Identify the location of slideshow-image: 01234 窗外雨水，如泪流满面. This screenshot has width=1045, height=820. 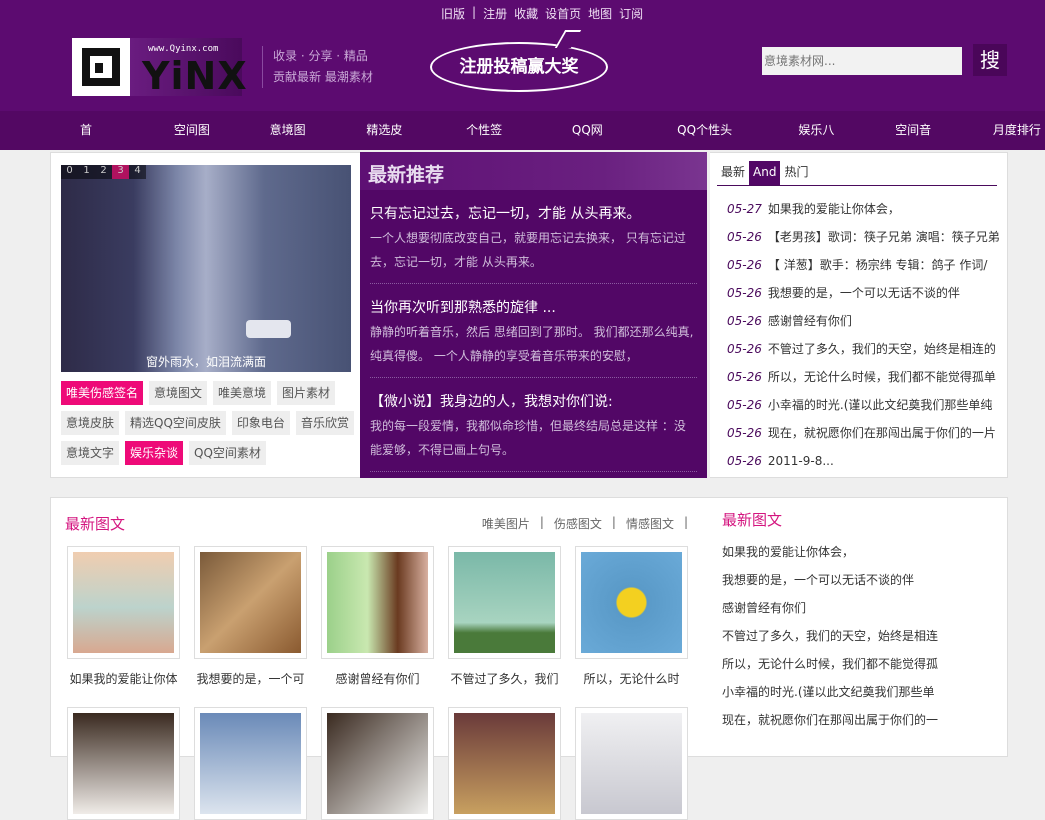
(206, 268).